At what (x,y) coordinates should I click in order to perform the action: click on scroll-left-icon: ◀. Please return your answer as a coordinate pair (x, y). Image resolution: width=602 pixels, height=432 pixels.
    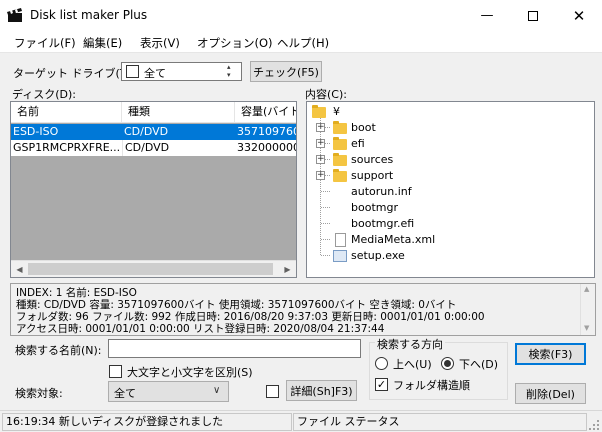
    Looking at the image, I should click on (19, 269).